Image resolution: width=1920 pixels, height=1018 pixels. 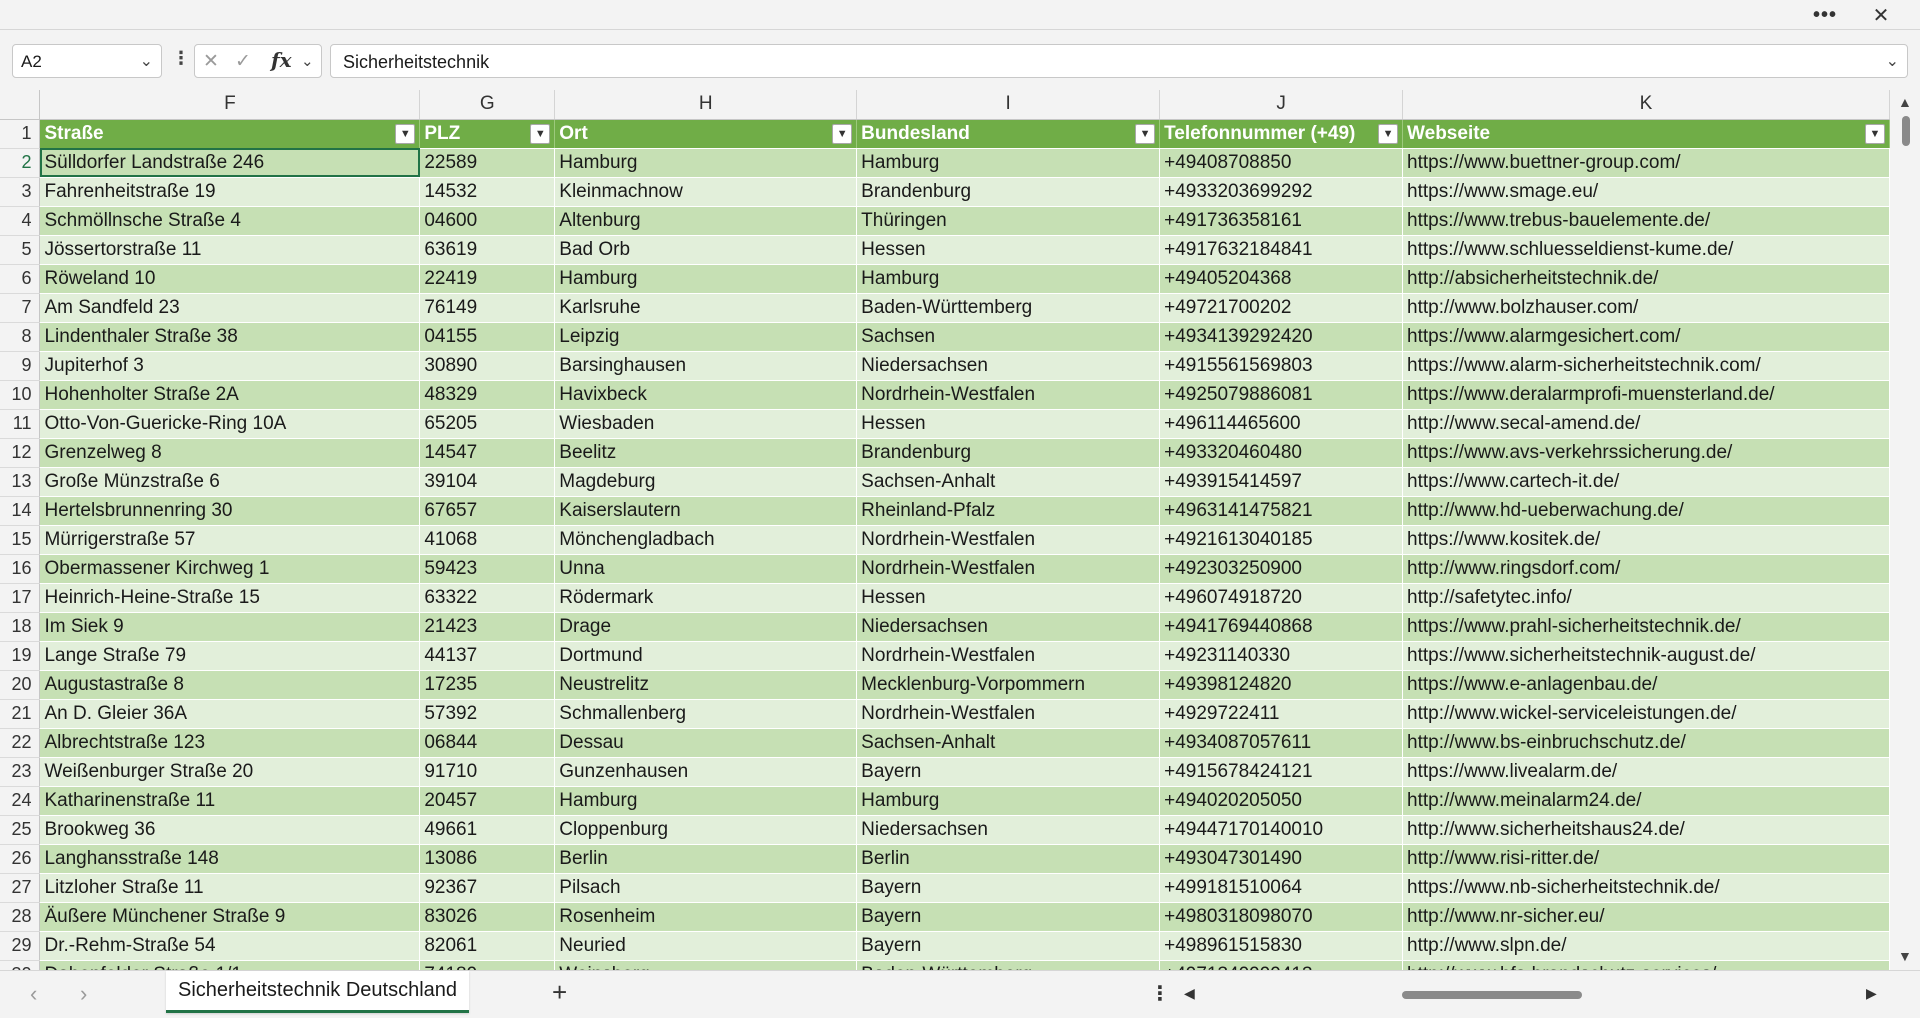 What do you see at coordinates (706, 395) in the screenshot?
I see `cell-ort: Havixbeck` at bounding box center [706, 395].